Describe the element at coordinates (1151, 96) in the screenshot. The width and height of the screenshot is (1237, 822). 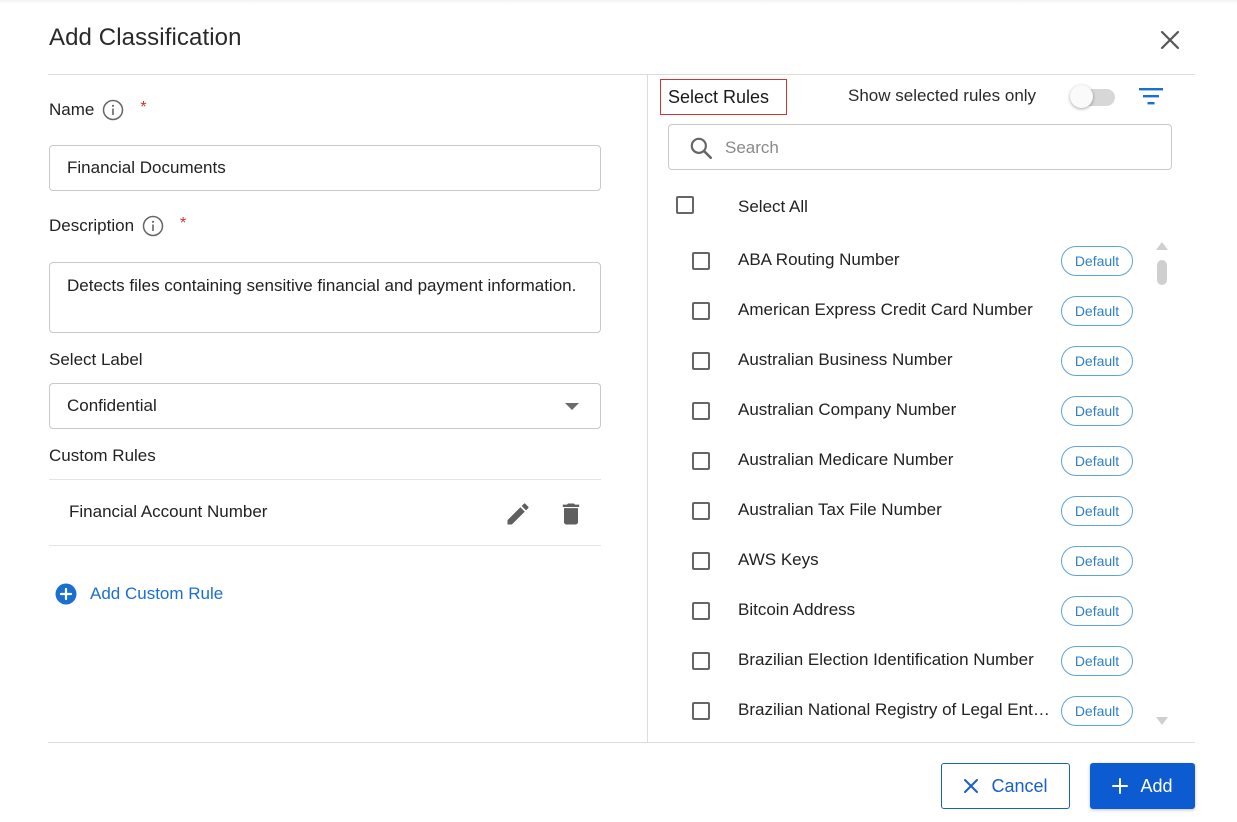
I see `filter-icon` at that location.